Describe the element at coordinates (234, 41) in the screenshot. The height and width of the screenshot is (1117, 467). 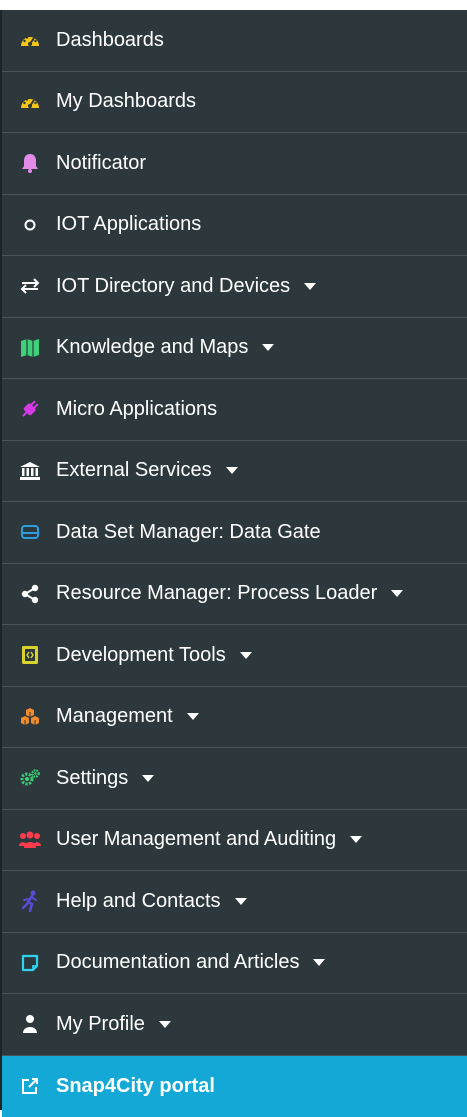
I see `menu-item-dashboards: Dashboards` at that location.